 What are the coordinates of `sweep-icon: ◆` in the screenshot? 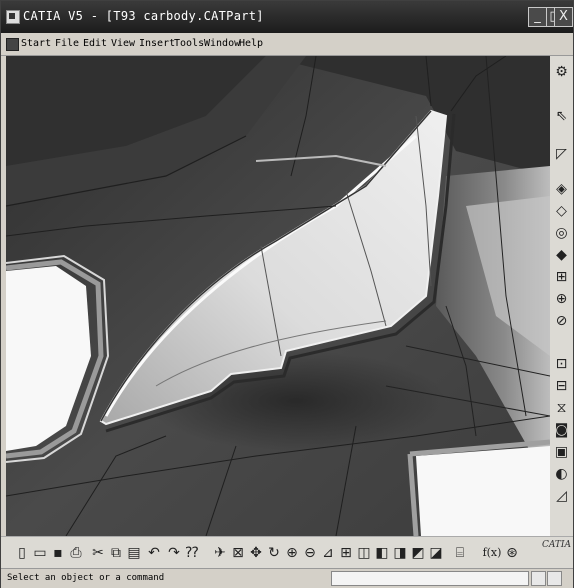 It's located at (561, 255).